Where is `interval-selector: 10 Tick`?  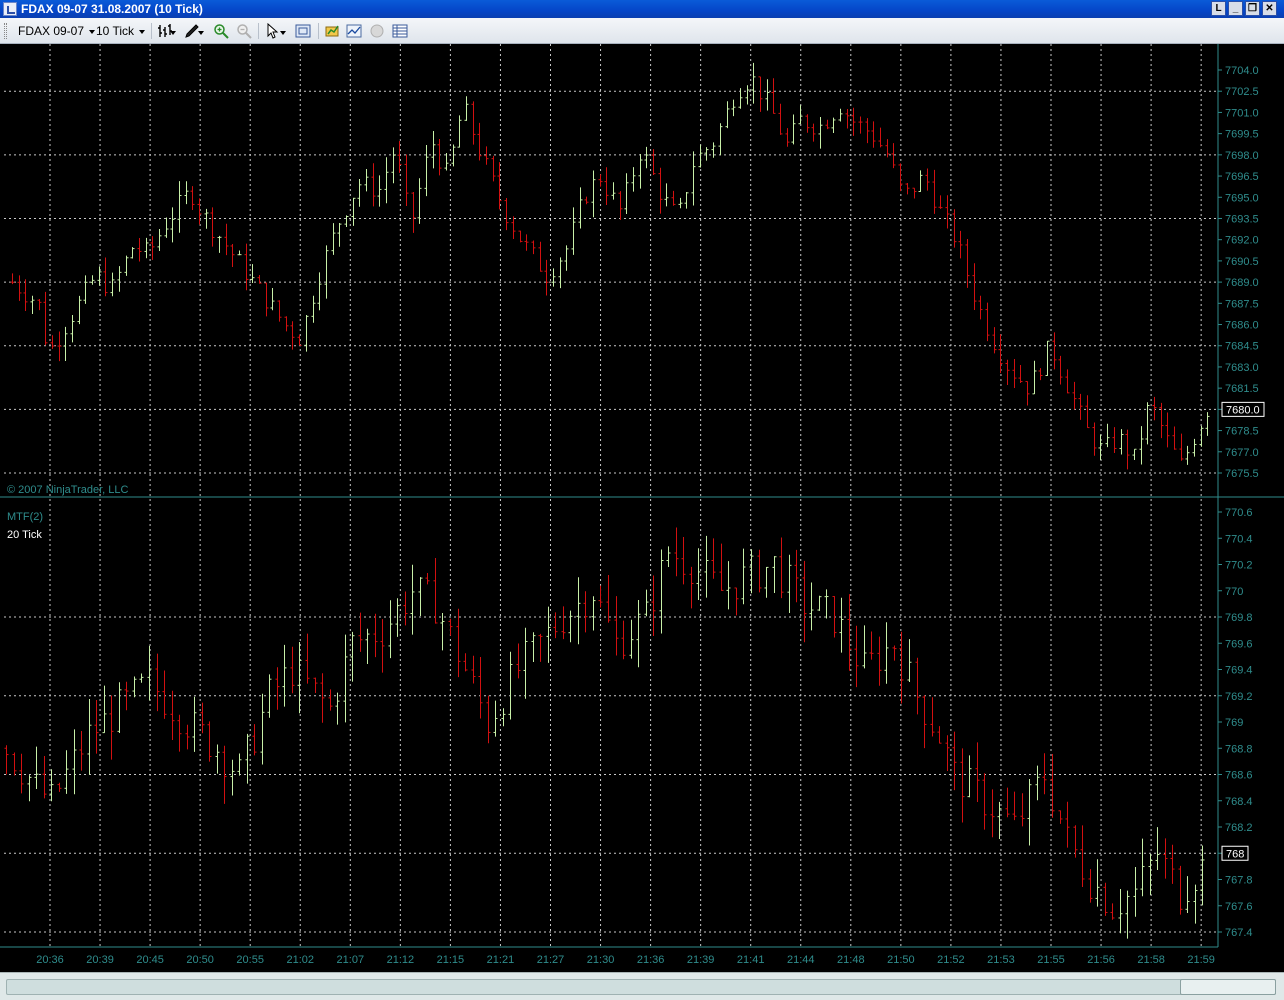 interval-selector: 10 Tick is located at coordinates (121, 31).